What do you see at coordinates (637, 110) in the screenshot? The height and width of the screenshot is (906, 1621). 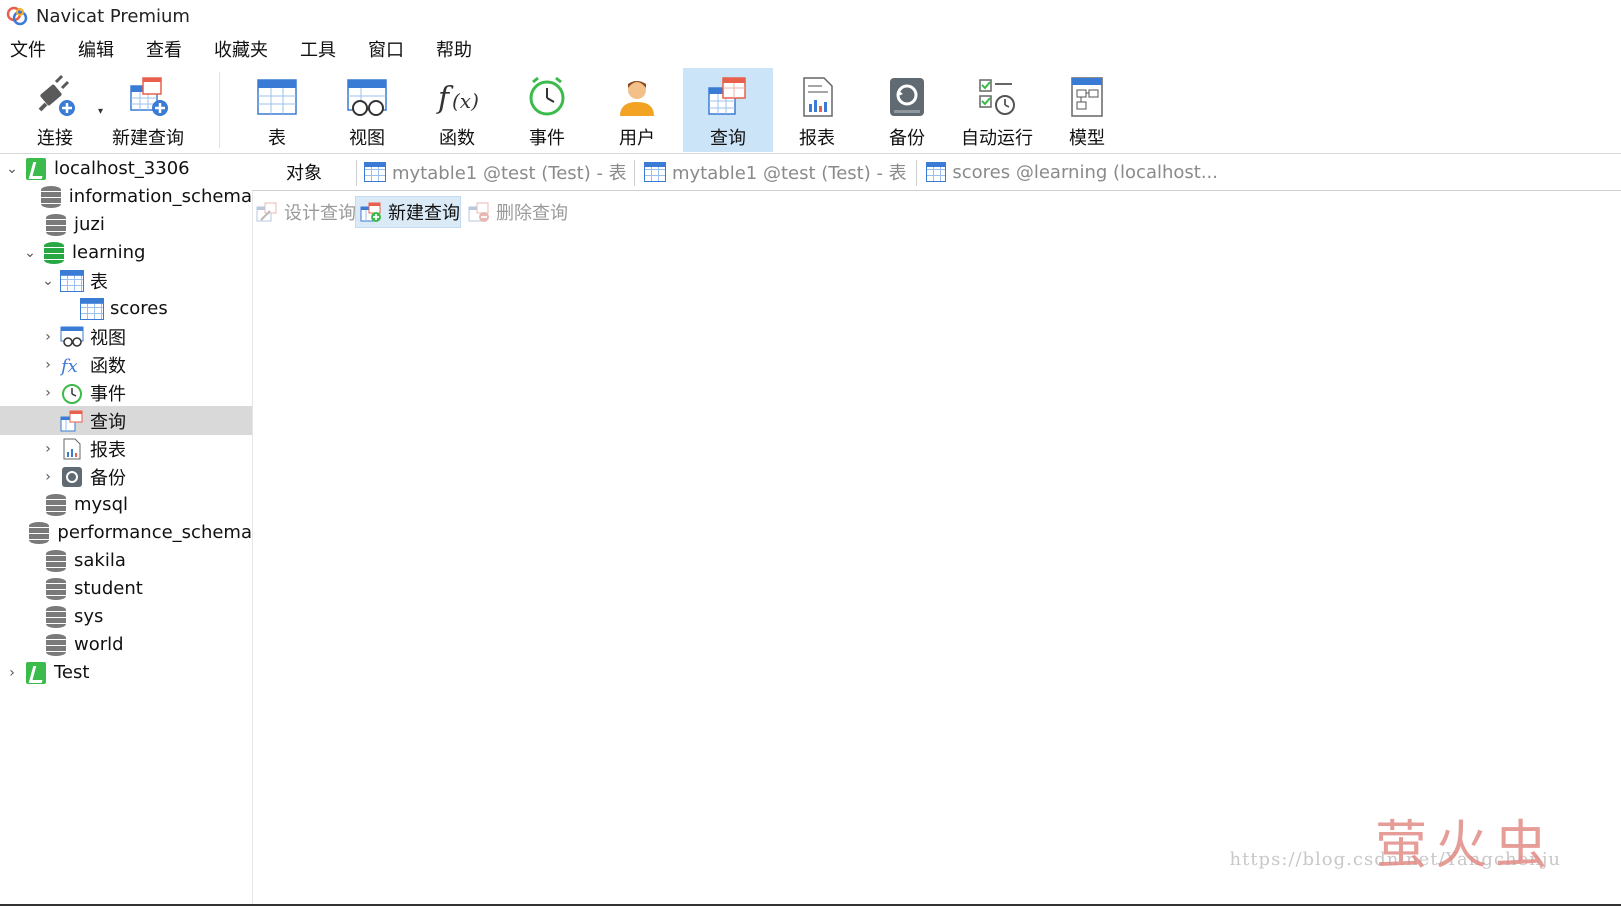 I see `user-button: 用户` at bounding box center [637, 110].